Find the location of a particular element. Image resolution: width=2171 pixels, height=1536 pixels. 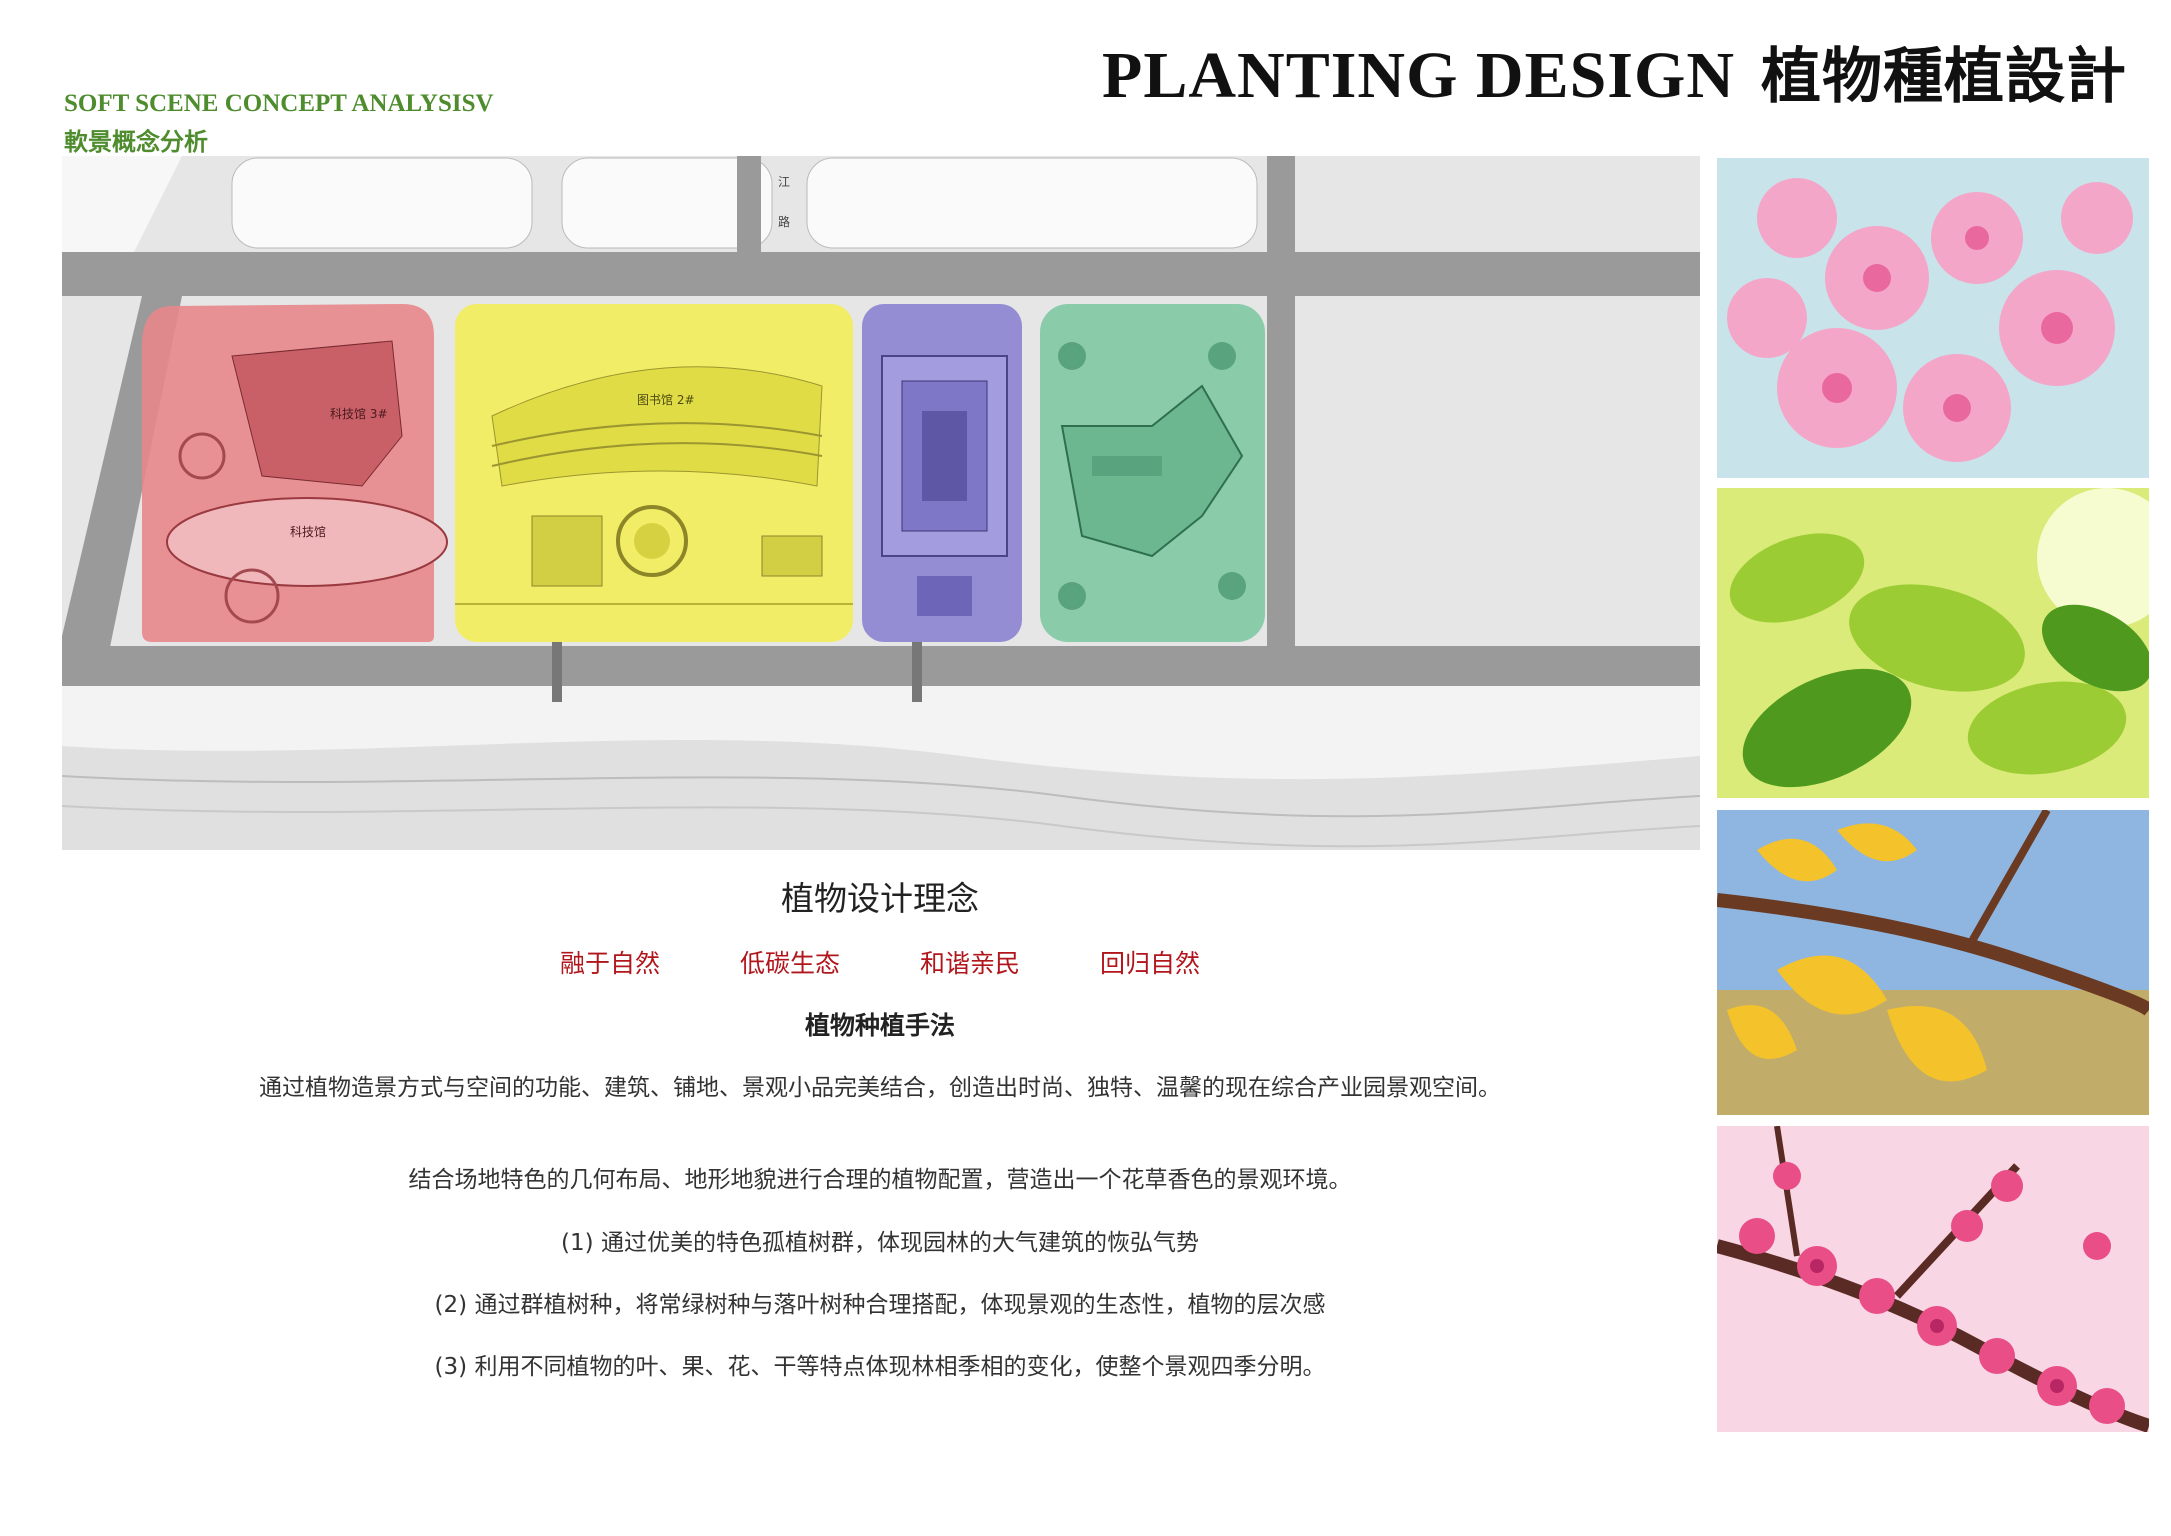

title-en: PLANTING DESIGN is located at coordinates (1418, 75).